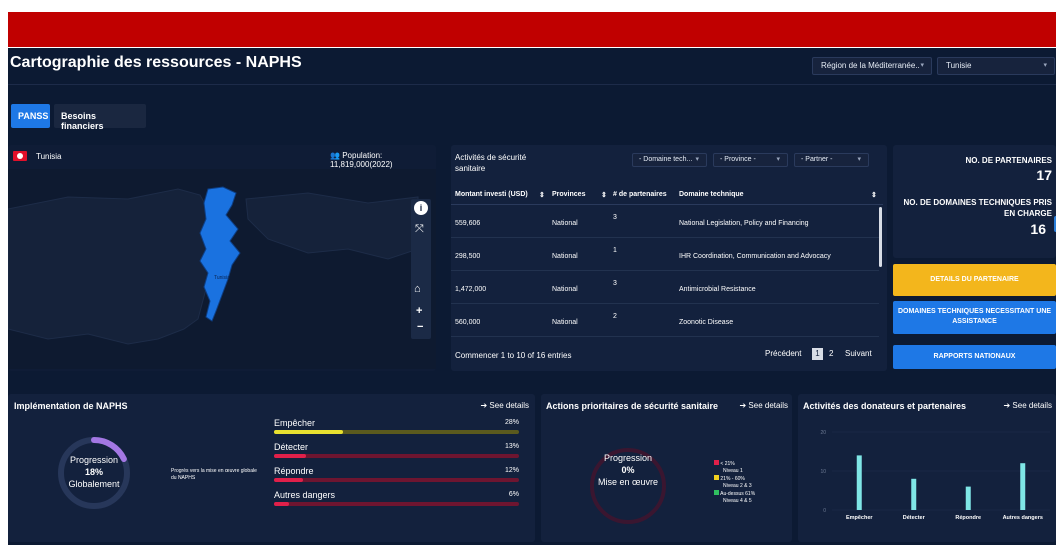 The image size is (1063, 545). What do you see at coordinates (711, 194) in the screenshot?
I see `col-domain: Domaine technique` at bounding box center [711, 194].